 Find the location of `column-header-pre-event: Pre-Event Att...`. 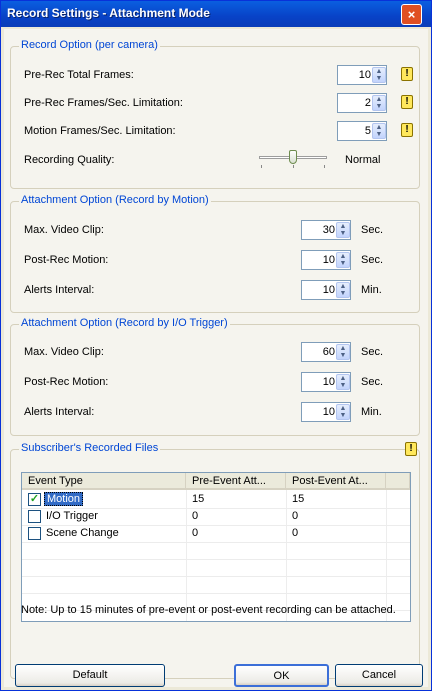

column-header-pre-event: Pre-Event Att... is located at coordinates (236, 481).